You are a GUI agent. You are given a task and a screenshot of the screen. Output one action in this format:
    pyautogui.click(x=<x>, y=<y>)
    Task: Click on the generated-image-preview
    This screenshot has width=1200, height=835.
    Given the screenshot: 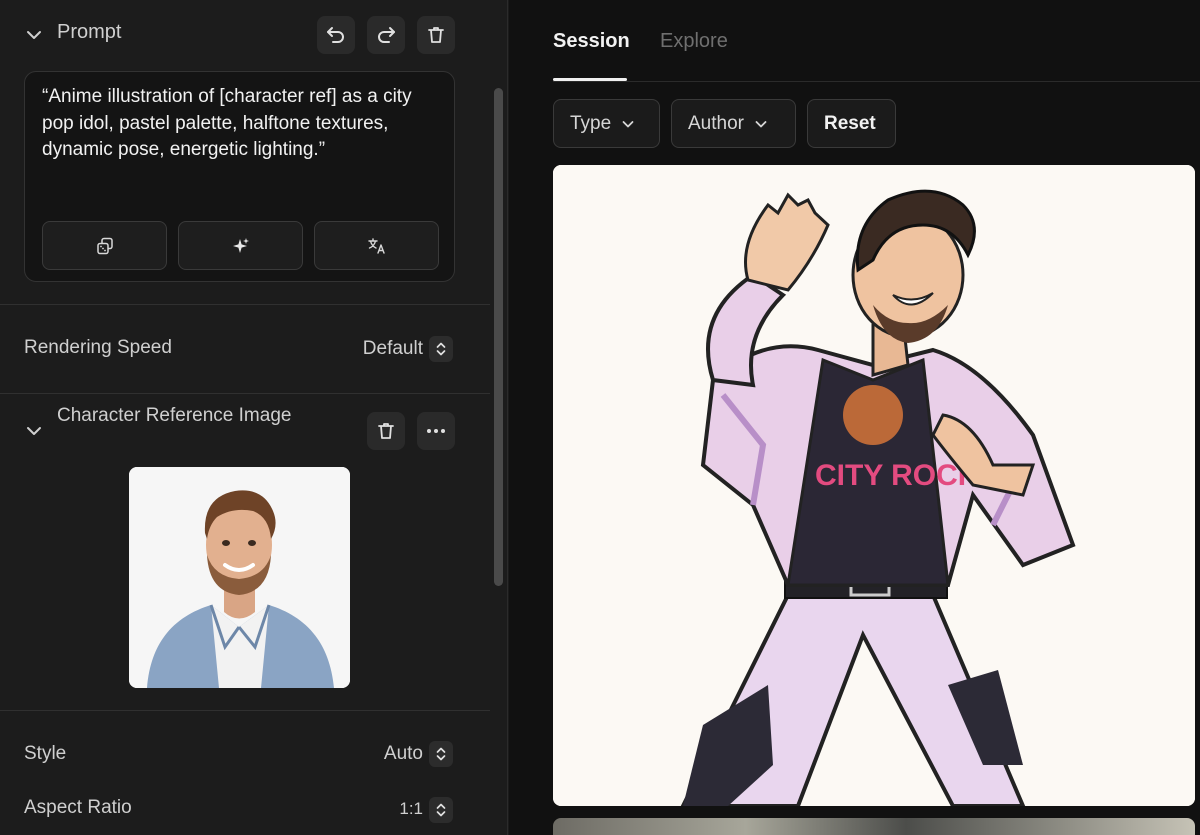 What is the action you would take?
    pyautogui.click(x=874, y=826)
    